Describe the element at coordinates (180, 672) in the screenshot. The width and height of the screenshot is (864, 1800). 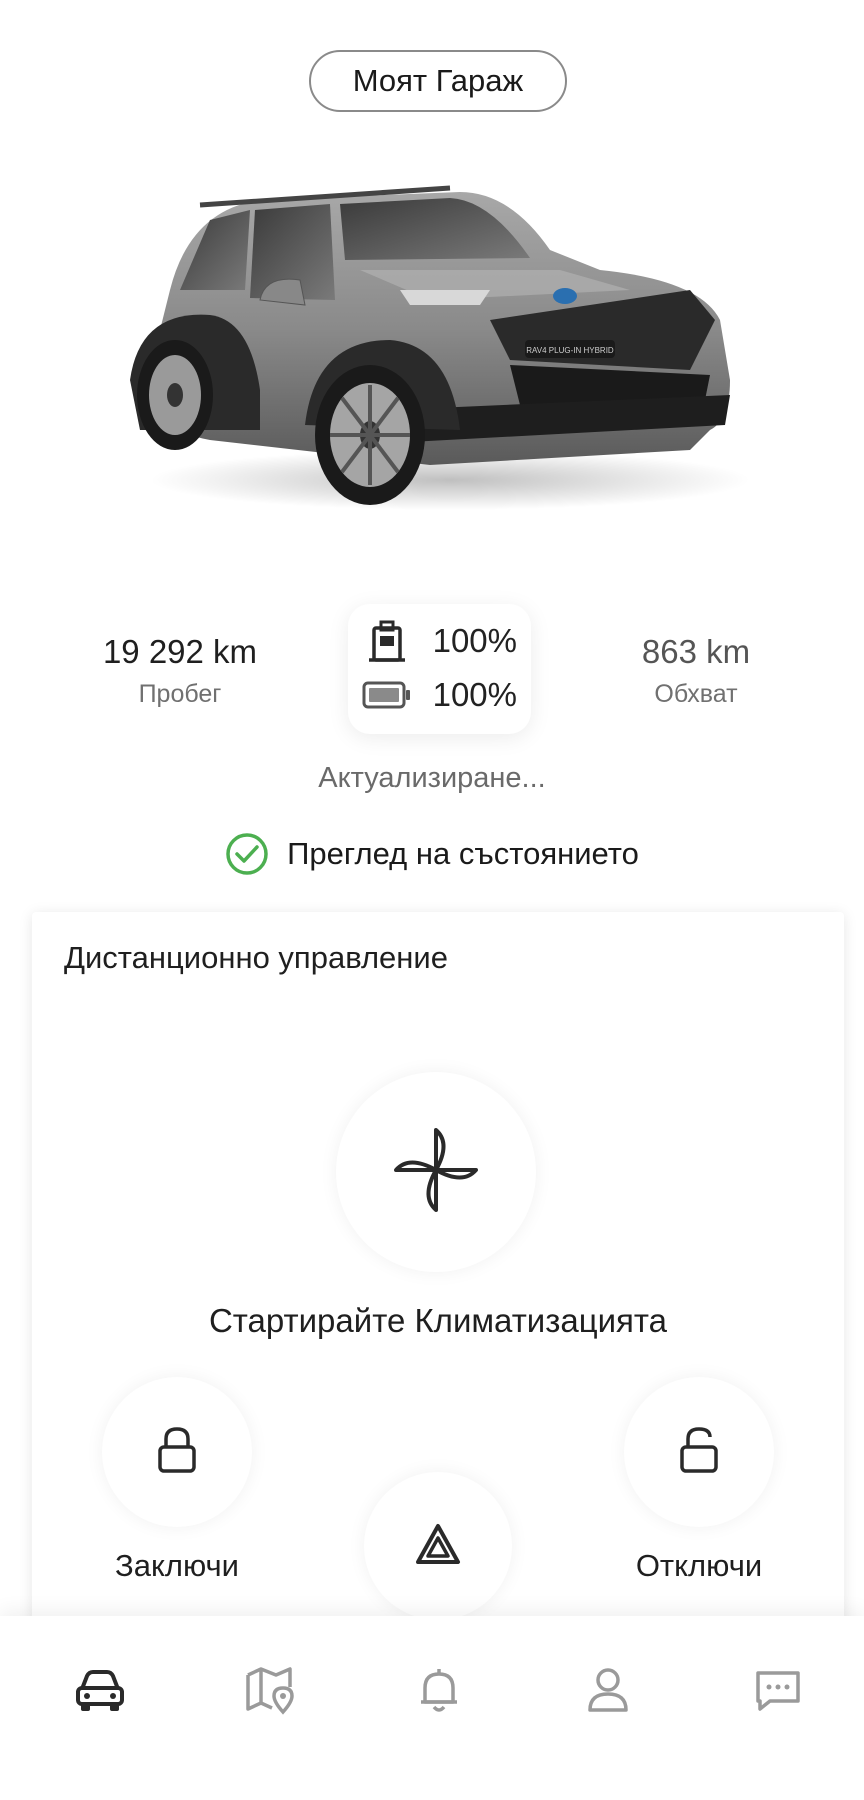
I see `mileage-stat: 19 292 km Пробег` at that location.